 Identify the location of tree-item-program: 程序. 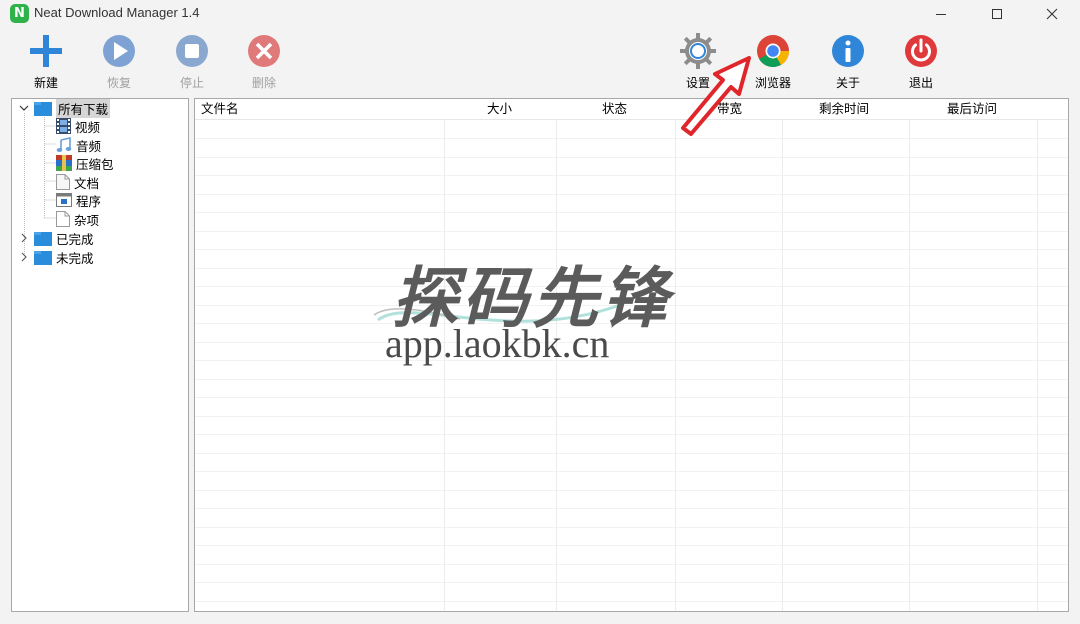
(78, 200).